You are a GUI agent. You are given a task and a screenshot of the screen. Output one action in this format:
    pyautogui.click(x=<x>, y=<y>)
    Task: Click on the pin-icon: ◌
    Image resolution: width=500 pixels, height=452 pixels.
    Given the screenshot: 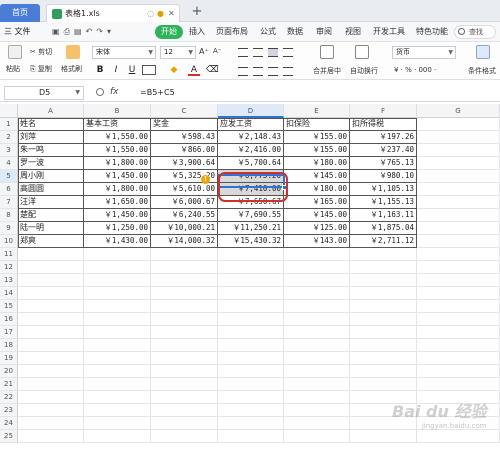 What is the action you would take?
    pyautogui.click(x=150, y=13)
    